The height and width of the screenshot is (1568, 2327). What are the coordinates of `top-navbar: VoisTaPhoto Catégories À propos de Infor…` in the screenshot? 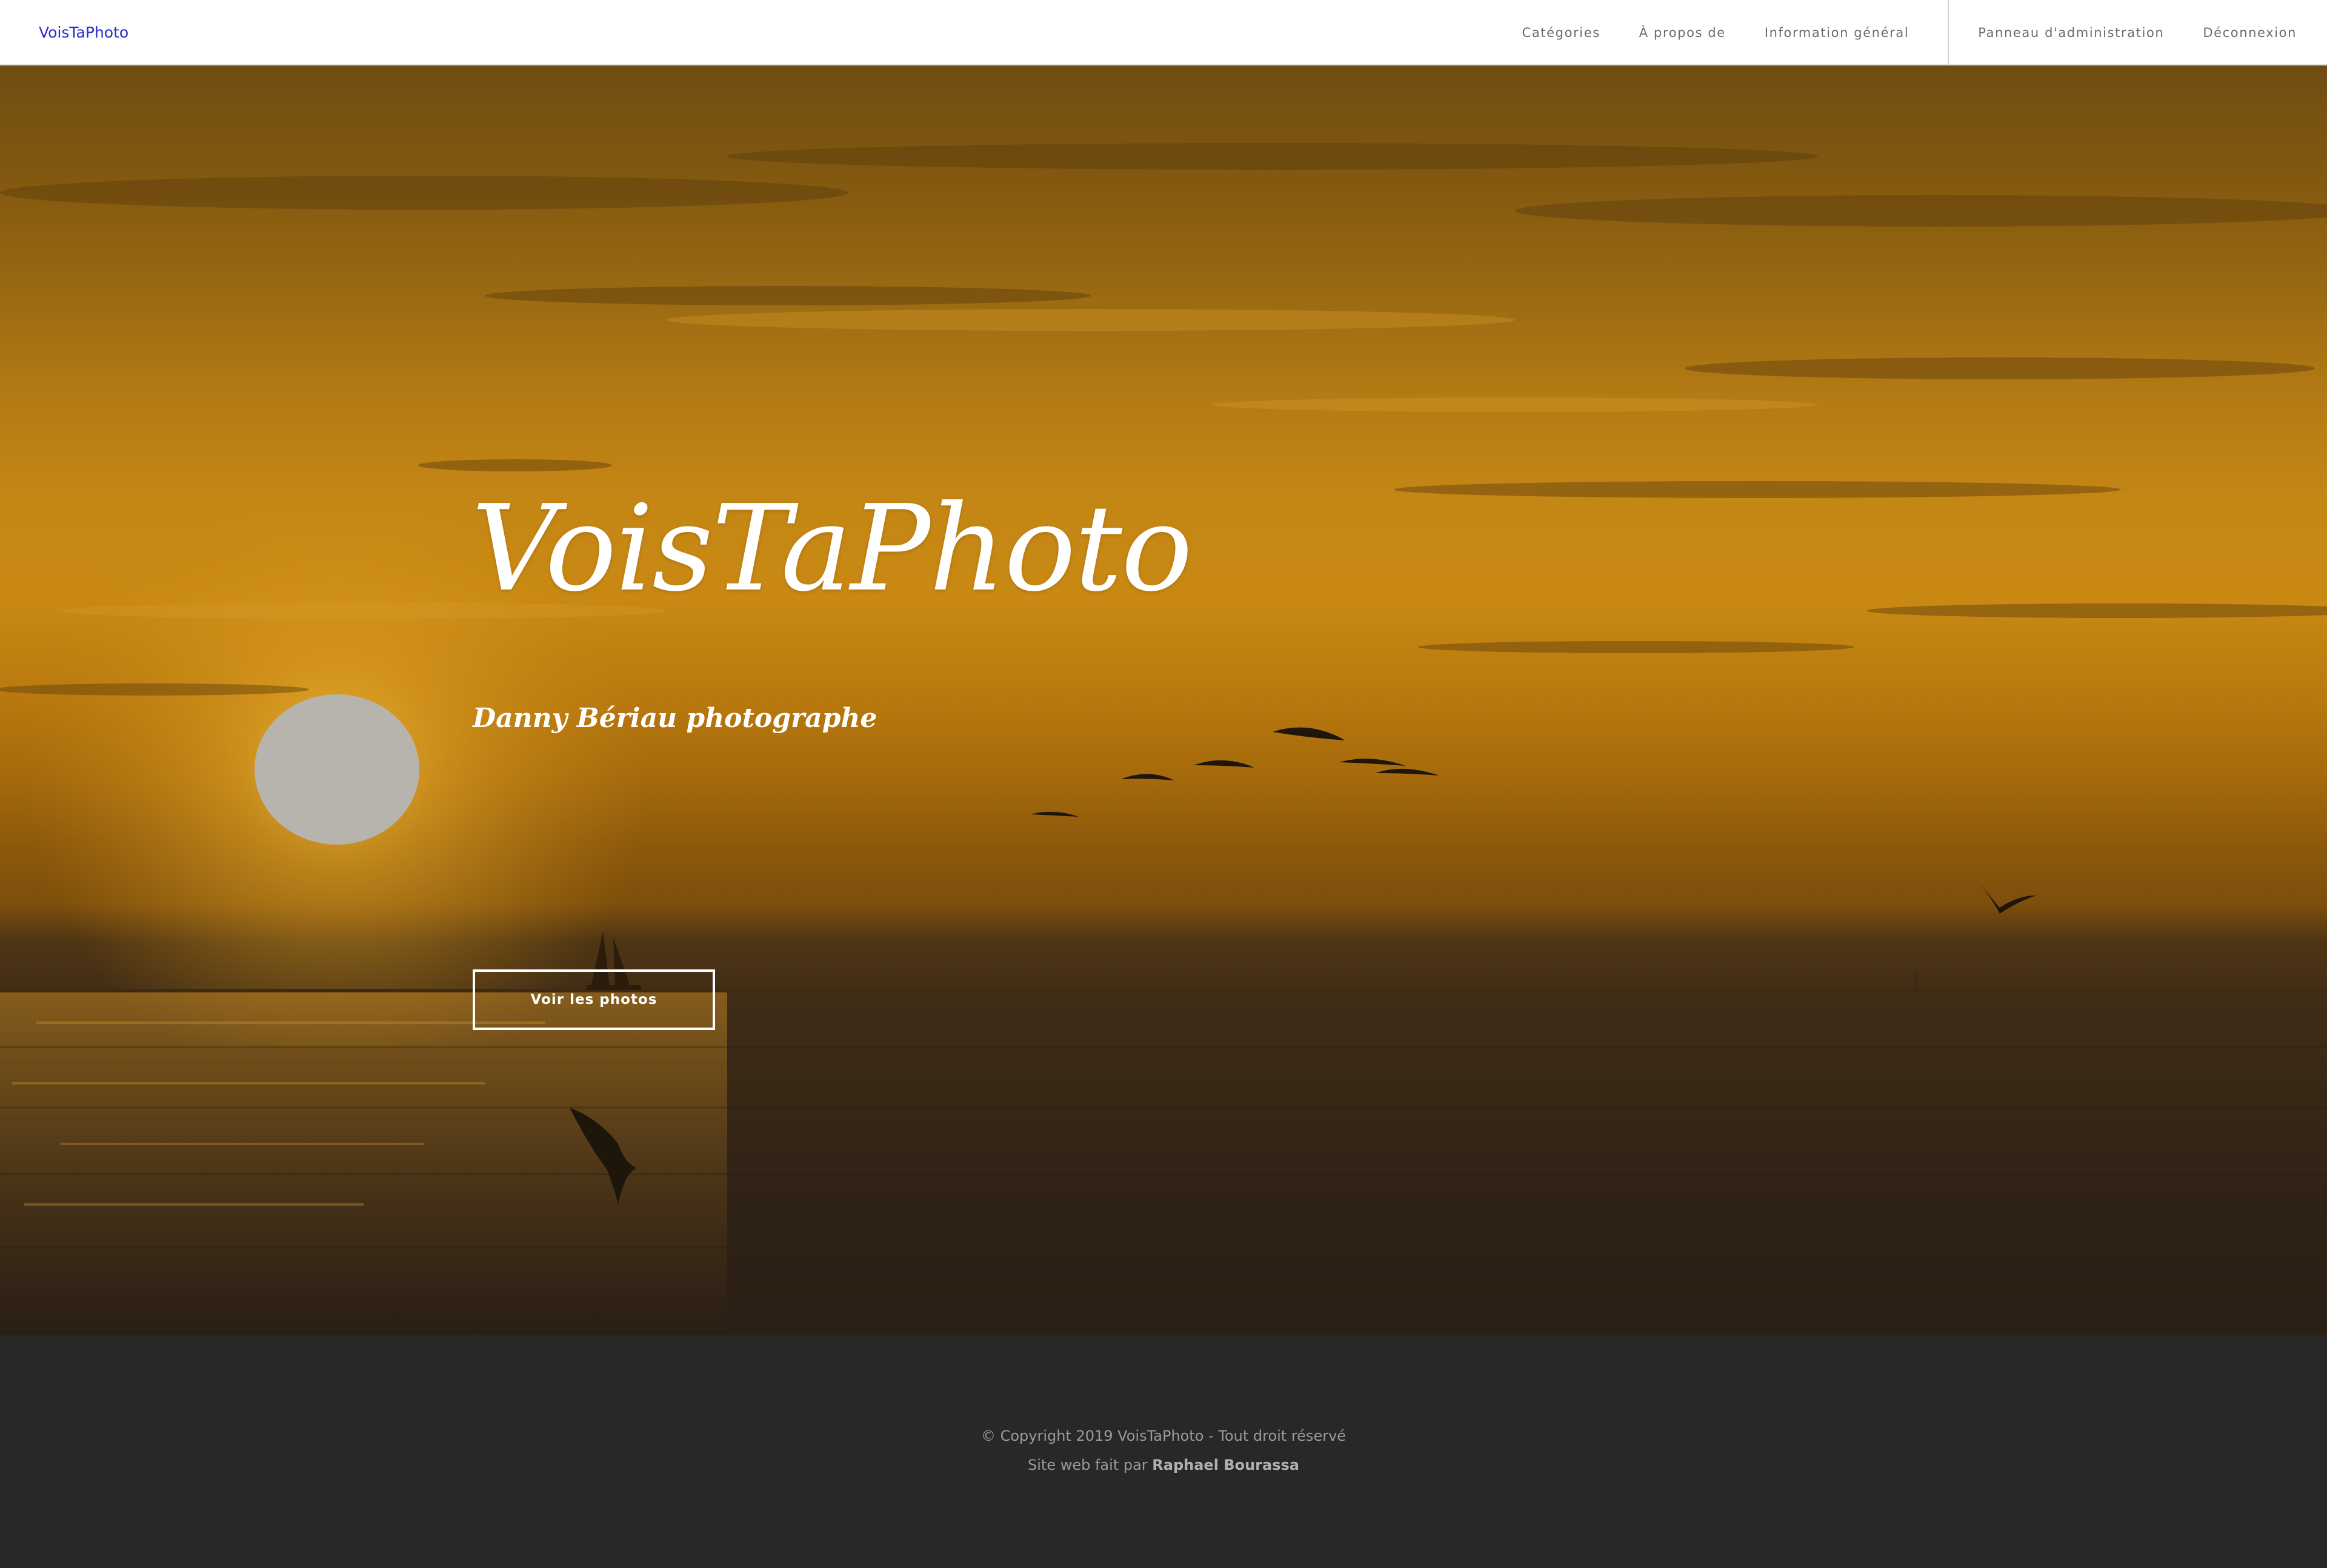 It's located at (1163, 32).